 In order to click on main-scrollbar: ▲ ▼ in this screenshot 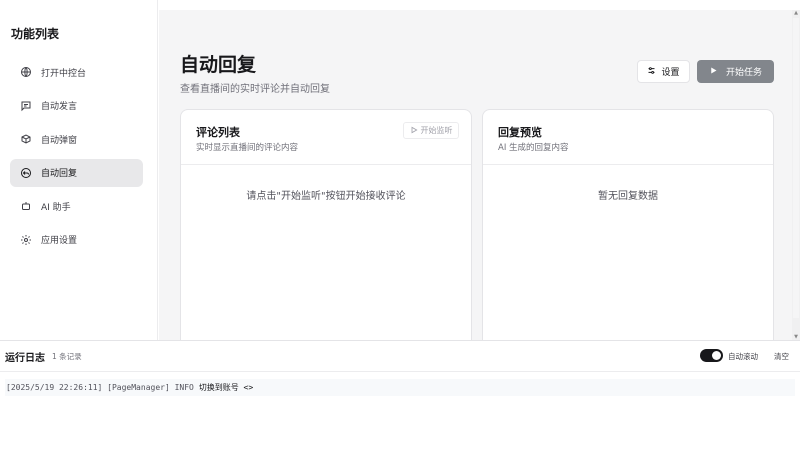, I will do `click(796, 175)`.